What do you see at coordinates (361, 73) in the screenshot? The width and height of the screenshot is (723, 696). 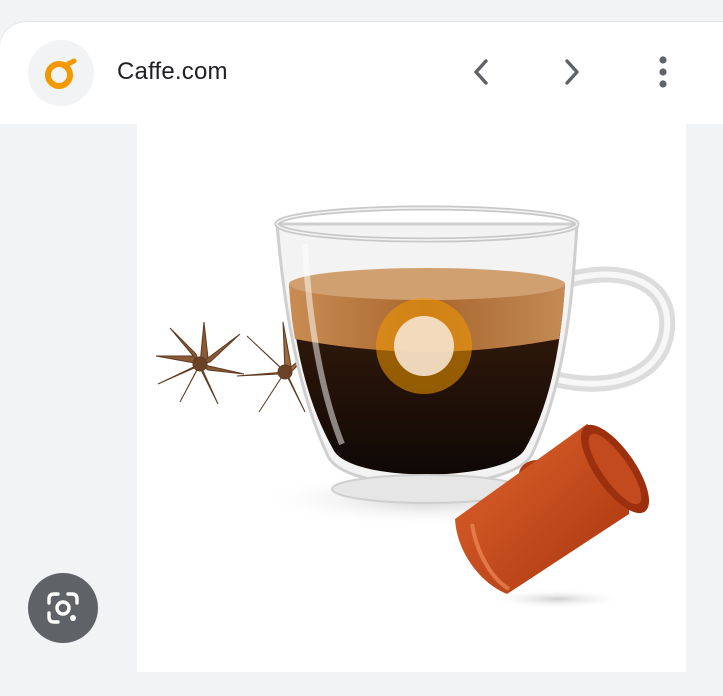 I see `site-header-card` at bounding box center [361, 73].